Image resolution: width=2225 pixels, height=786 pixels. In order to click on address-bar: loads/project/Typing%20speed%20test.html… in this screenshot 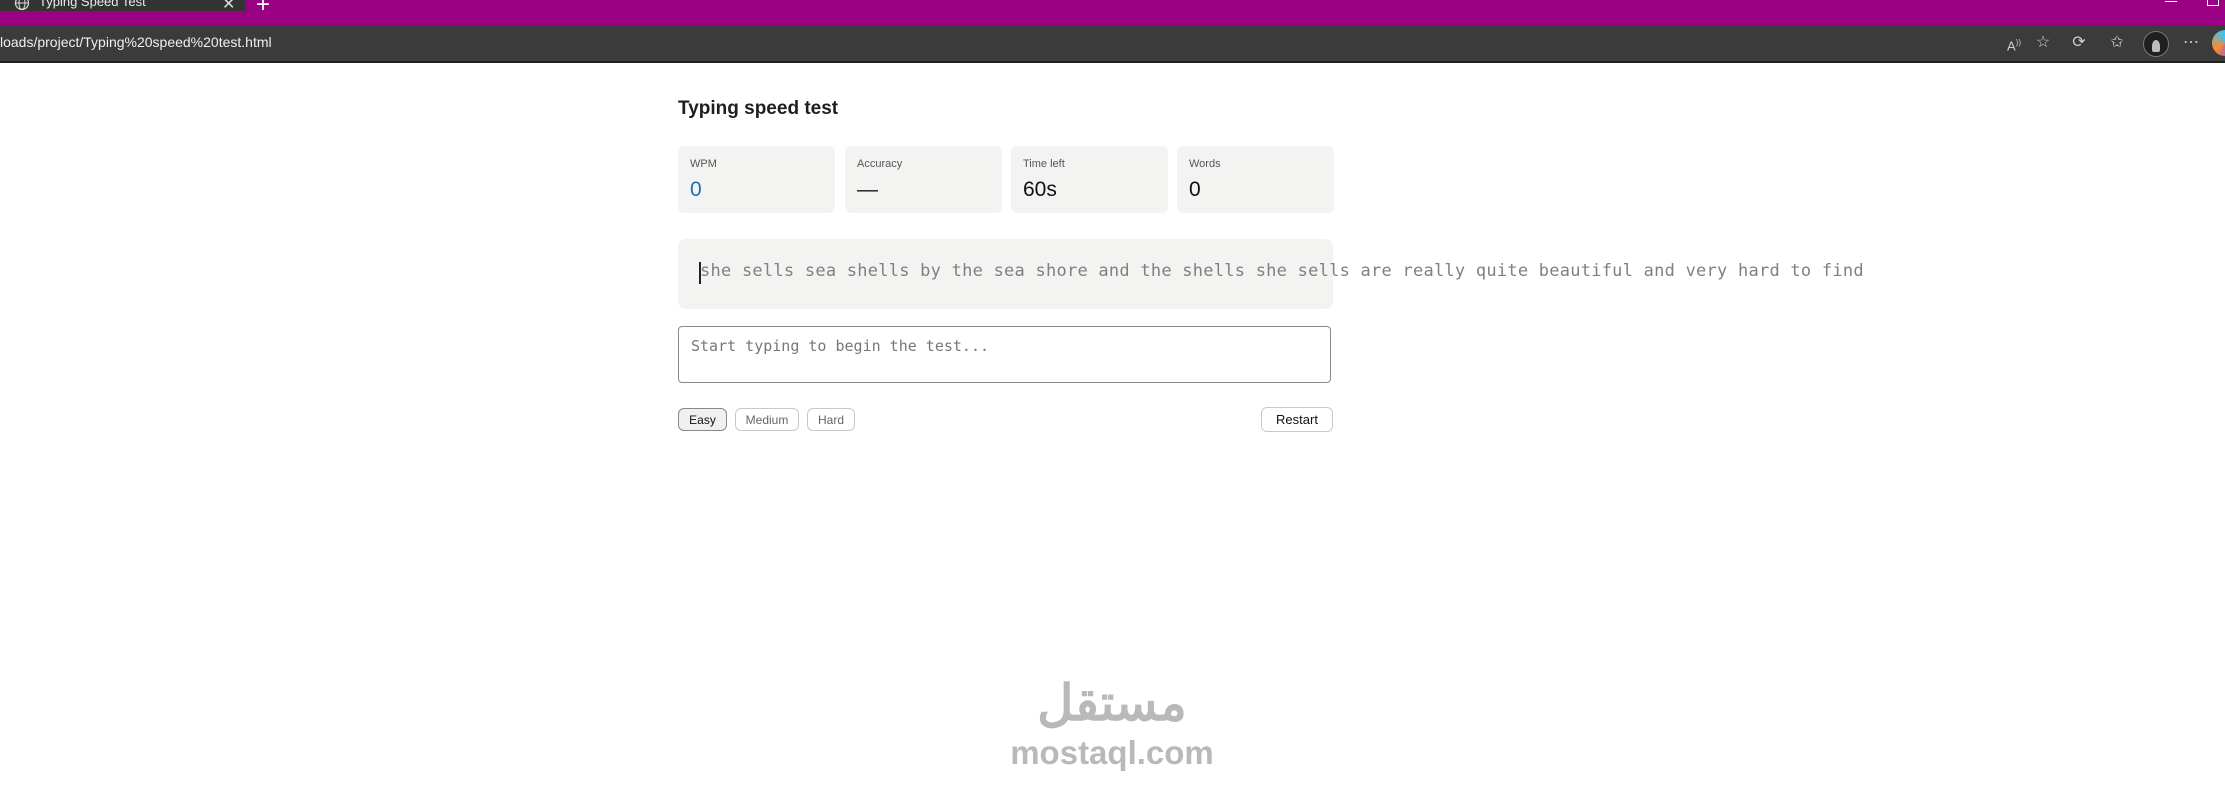, I will do `click(1112, 44)`.